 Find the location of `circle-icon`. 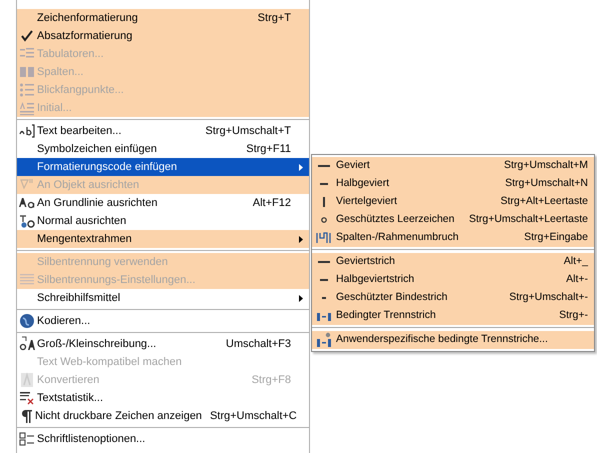

circle-icon is located at coordinates (324, 220).